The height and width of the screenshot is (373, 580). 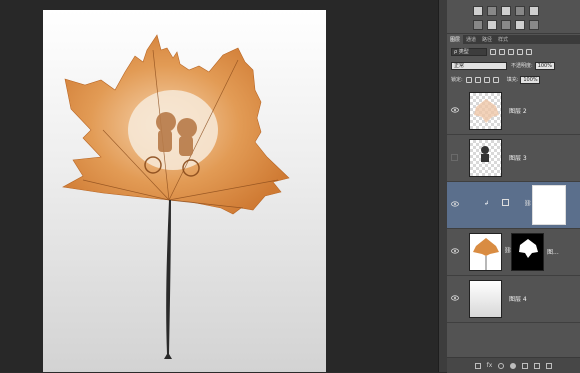 I want to click on smart-filter-icon, so click(x=529, y=52).